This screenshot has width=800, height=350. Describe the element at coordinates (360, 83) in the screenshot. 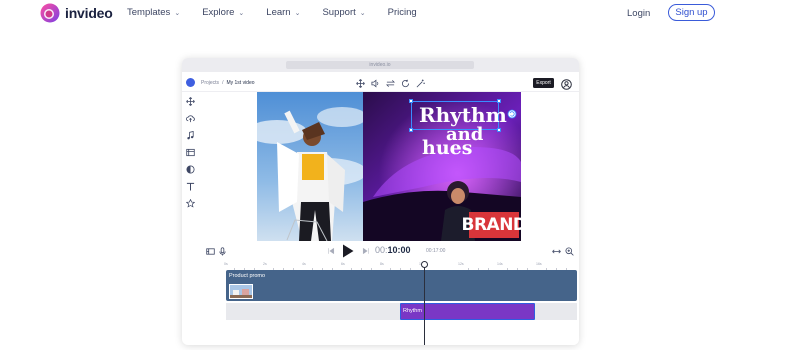

I see `move-icon` at that location.